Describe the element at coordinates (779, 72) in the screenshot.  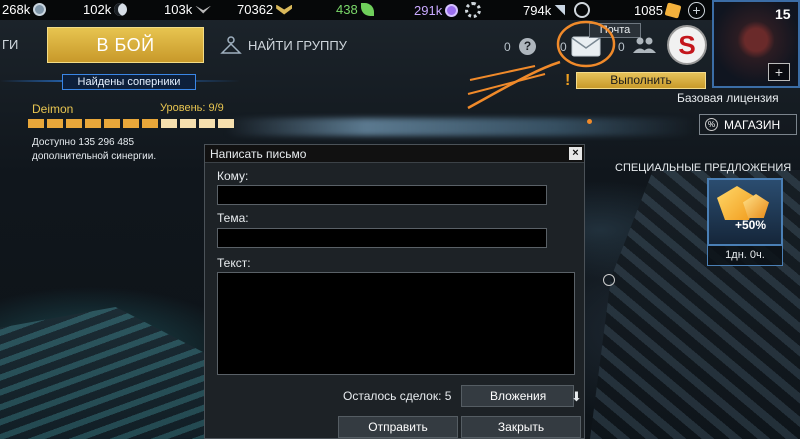
I see `add-avatar-icon: +` at that location.